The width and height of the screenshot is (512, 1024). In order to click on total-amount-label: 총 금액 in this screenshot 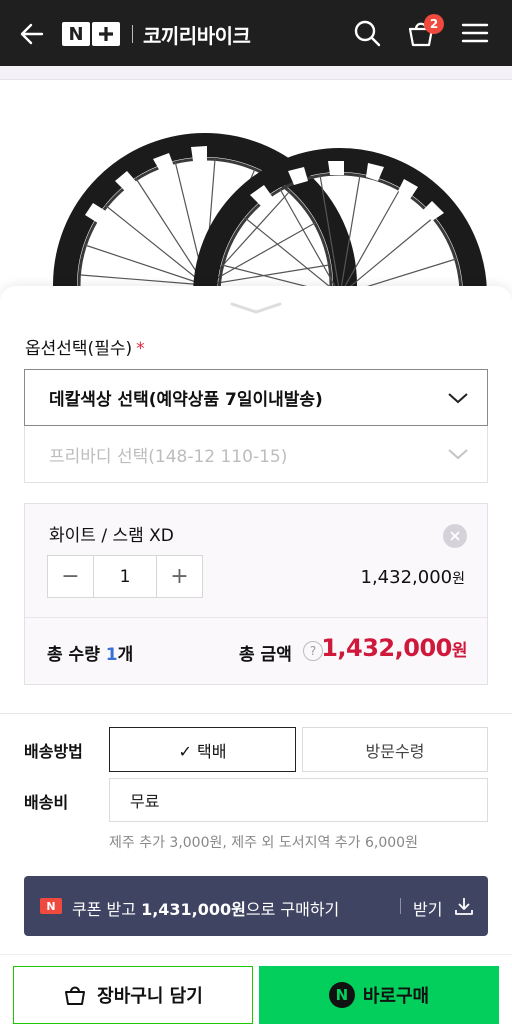, I will do `click(265, 655)`.